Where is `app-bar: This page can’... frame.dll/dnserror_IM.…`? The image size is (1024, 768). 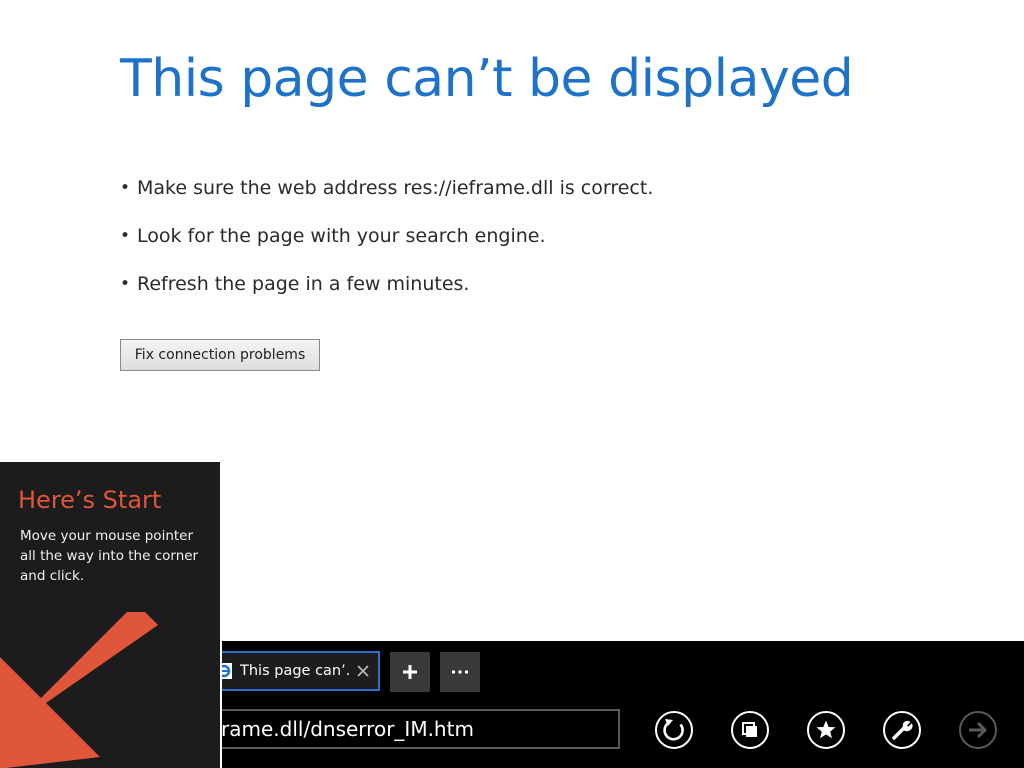
app-bar: This page can’... frame.dll/dnserror_IM.… is located at coordinates (623, 704).